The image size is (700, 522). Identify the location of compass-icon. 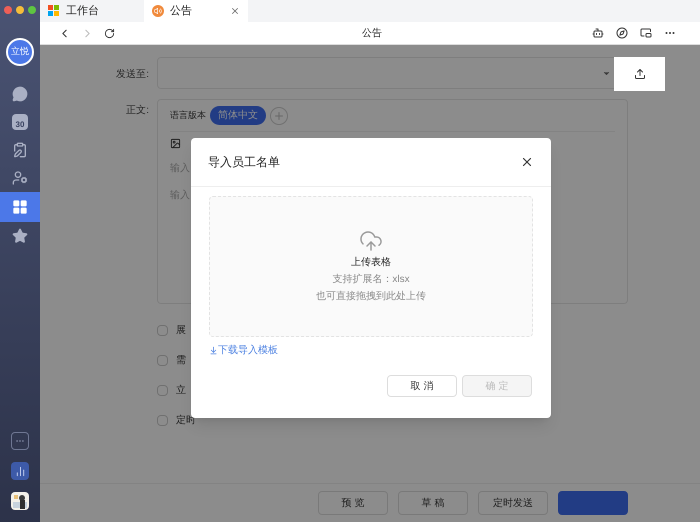
(622, 33).